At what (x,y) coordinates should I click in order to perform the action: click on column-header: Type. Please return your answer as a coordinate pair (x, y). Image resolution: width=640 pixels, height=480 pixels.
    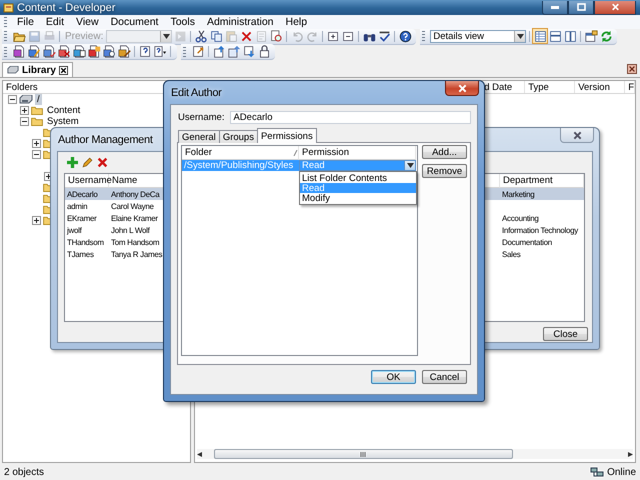
    Looking at the image, I should click on (538, 87).